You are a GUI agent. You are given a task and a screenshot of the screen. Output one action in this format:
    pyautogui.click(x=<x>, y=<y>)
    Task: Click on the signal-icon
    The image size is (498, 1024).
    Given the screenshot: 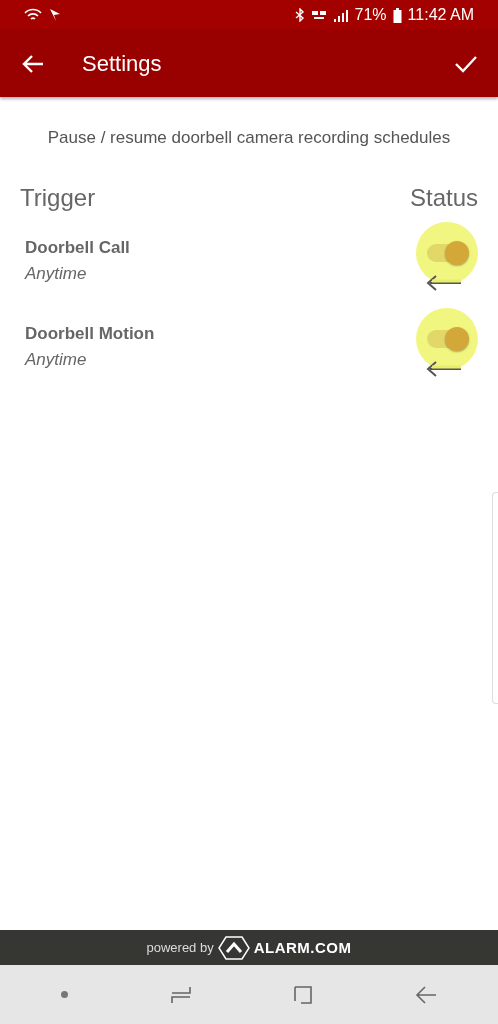 What is the action you would take?
    pyautogui.click(x=340, y=15)
    